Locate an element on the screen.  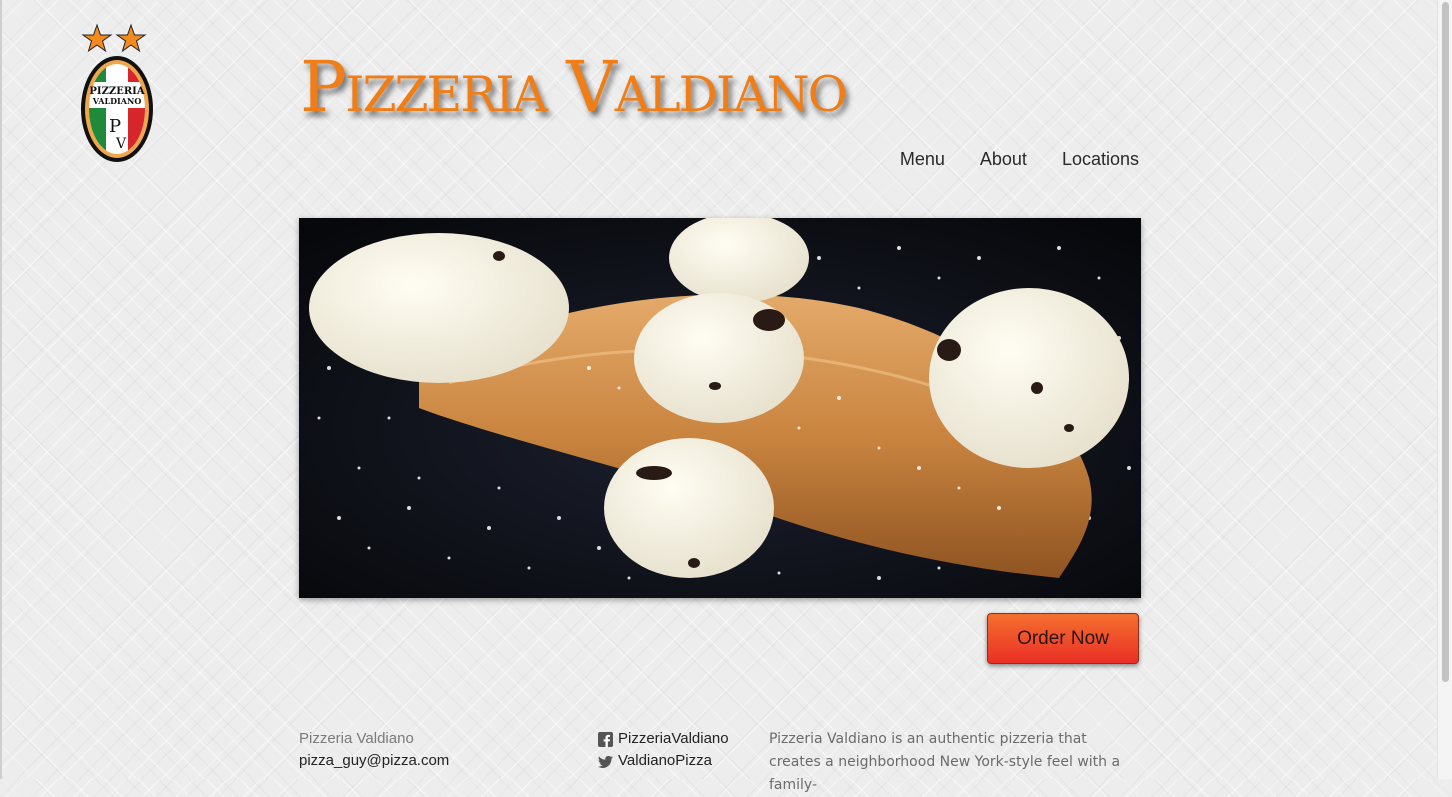
footer-name: Pizzeria Valdiano is located at coordinates (356, 738).